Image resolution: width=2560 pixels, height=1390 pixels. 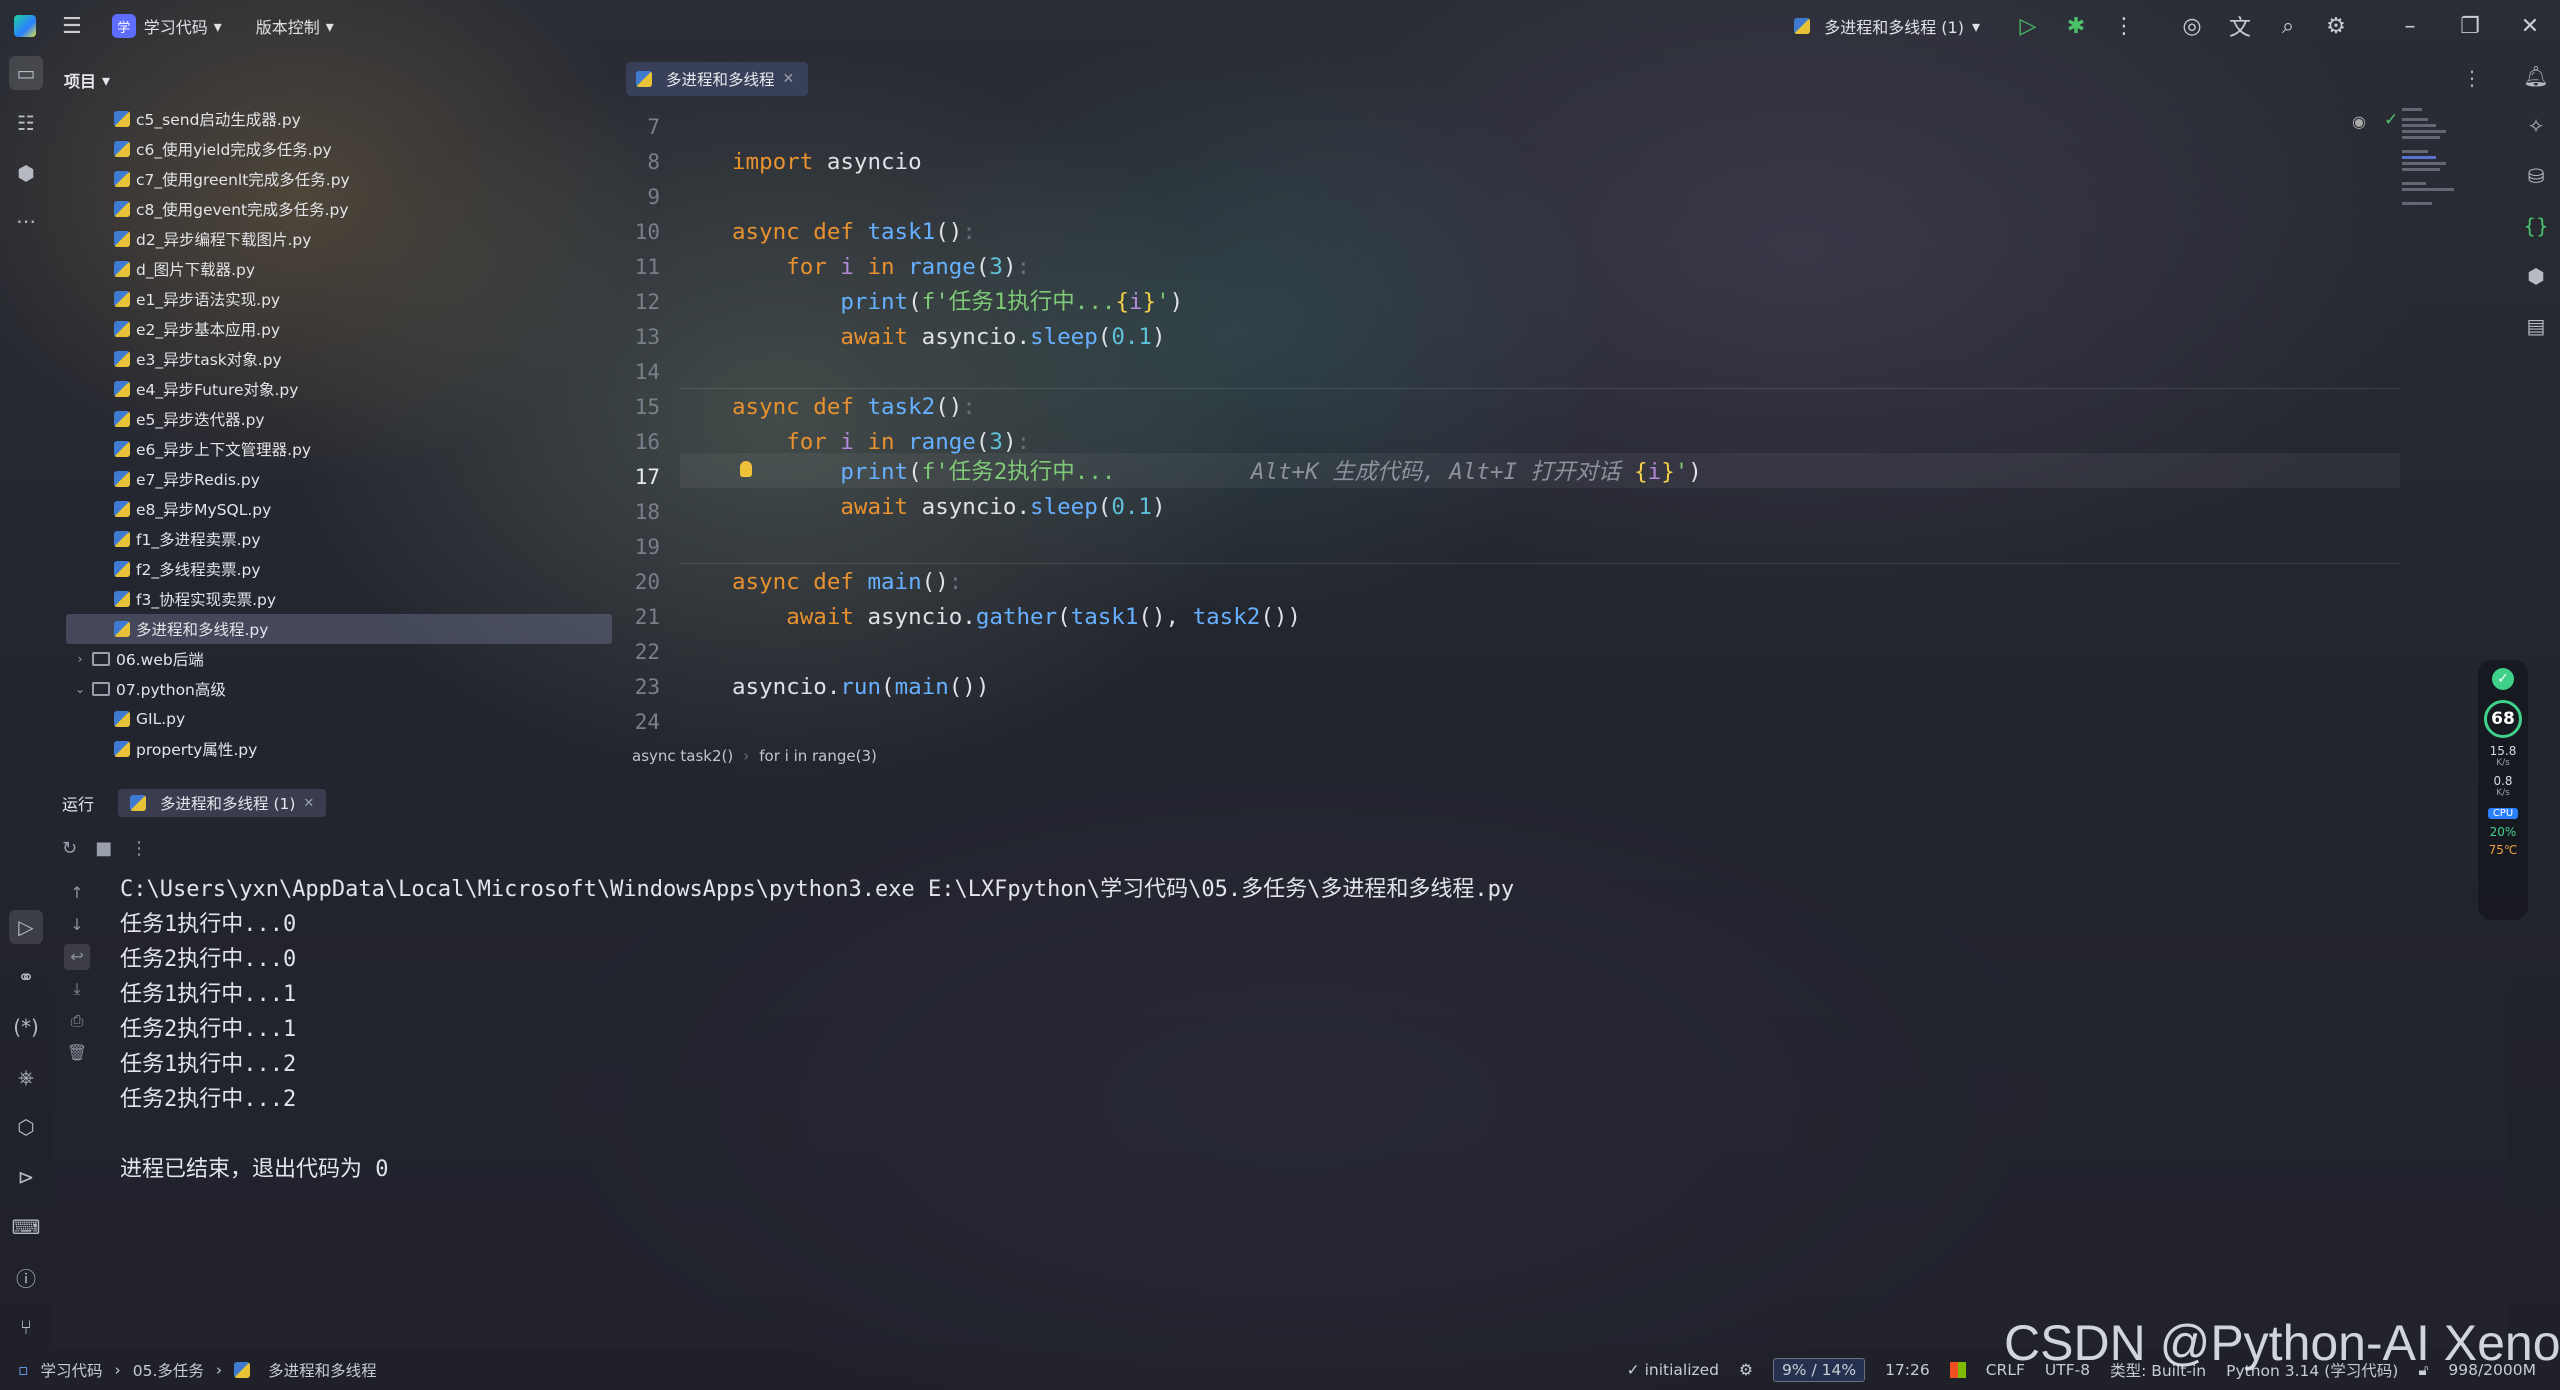 I want to click on ai-assistant-icon: ◎, so click(x=2192, y=26).